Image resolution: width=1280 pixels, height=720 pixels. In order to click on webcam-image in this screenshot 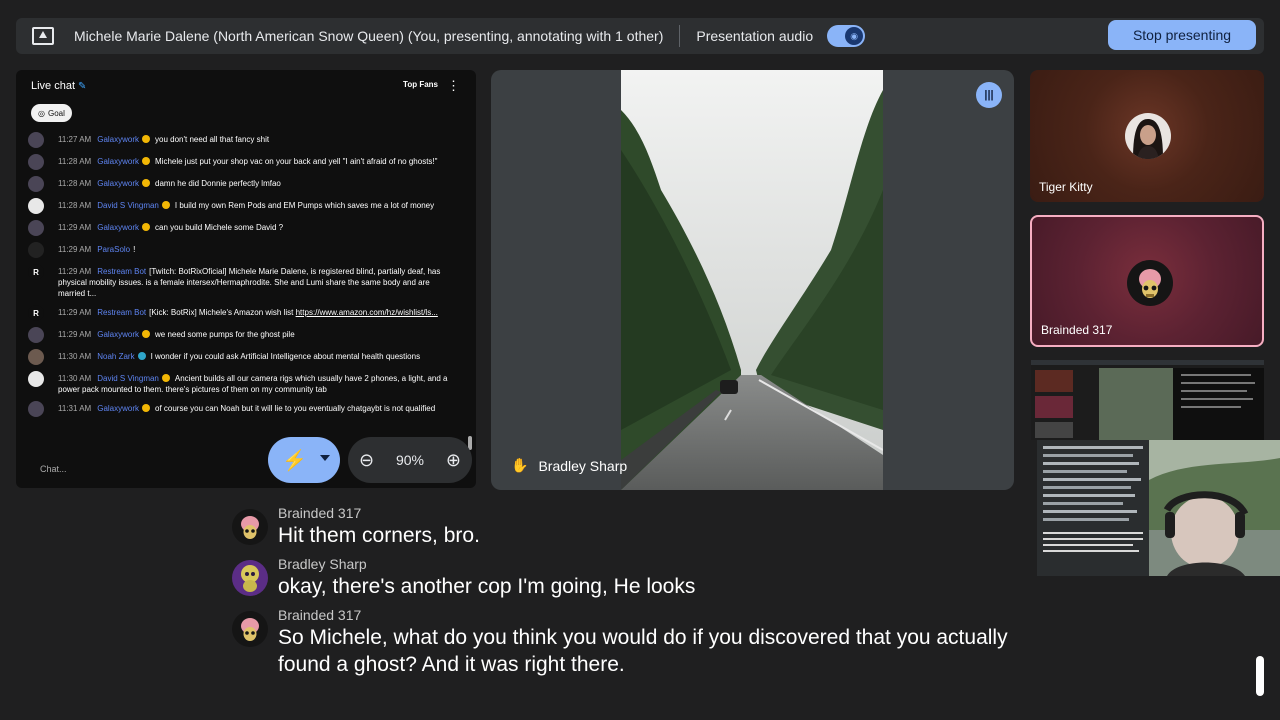, I will do `click(1158, 508)`.